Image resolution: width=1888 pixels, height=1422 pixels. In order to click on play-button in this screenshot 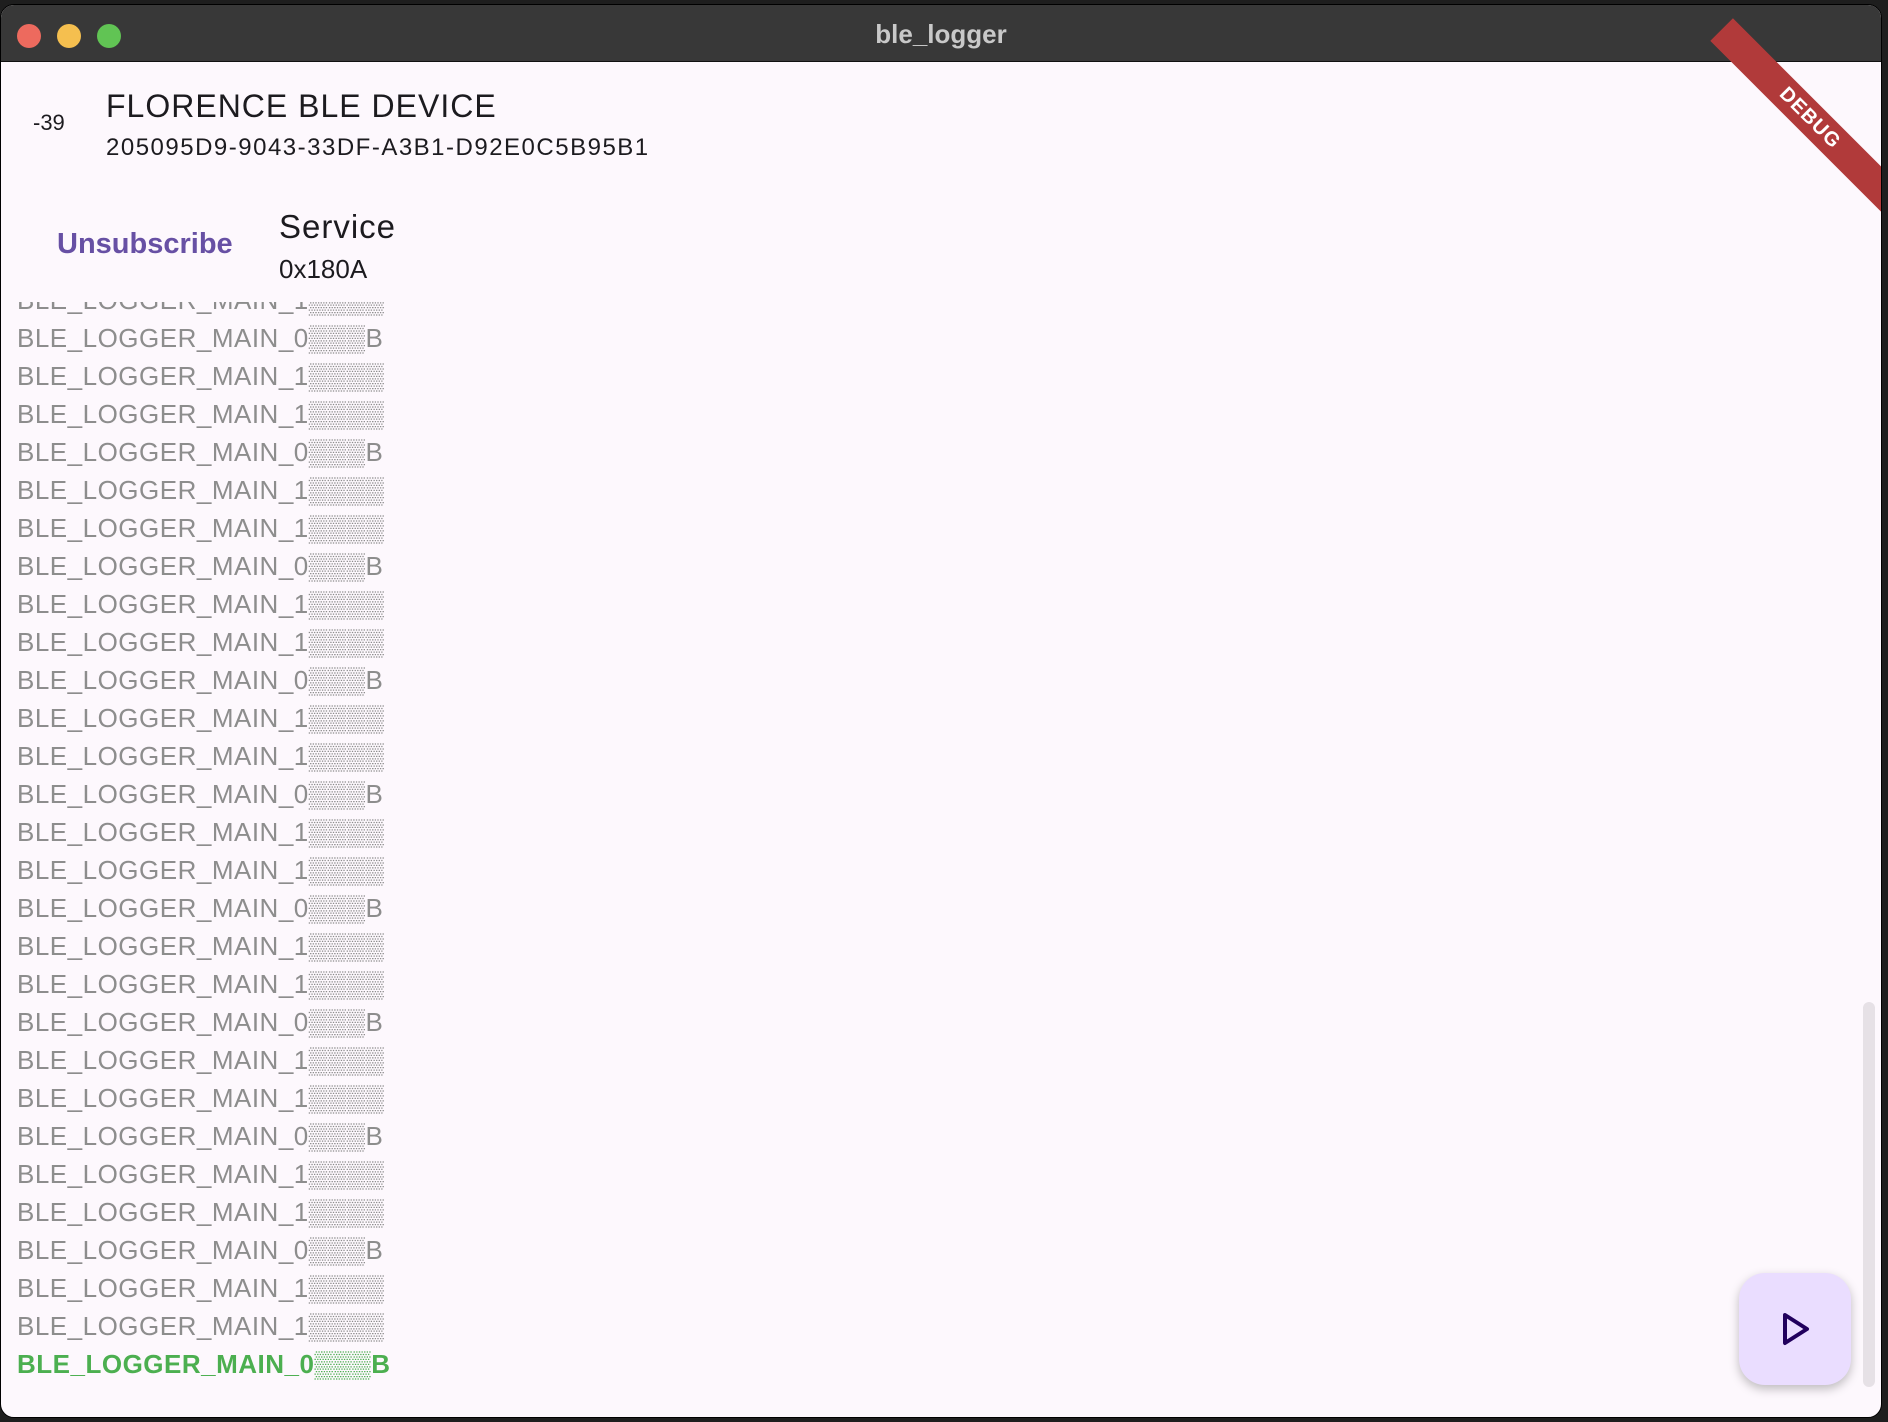, I will do `click(1795, 1329)`.